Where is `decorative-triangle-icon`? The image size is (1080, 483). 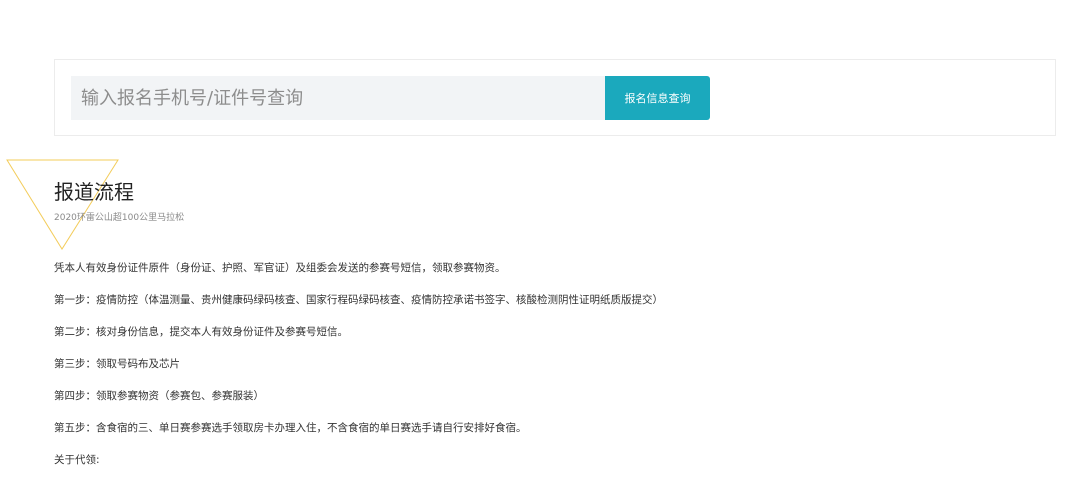
decorative-triangle-icon is located at coordinates (62, 204).